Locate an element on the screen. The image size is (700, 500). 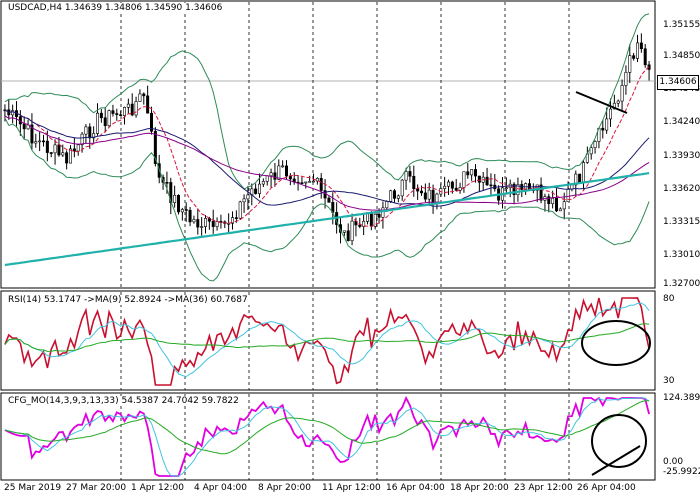
rsi-tick-label: 80 is located at coordinates (669, 299).